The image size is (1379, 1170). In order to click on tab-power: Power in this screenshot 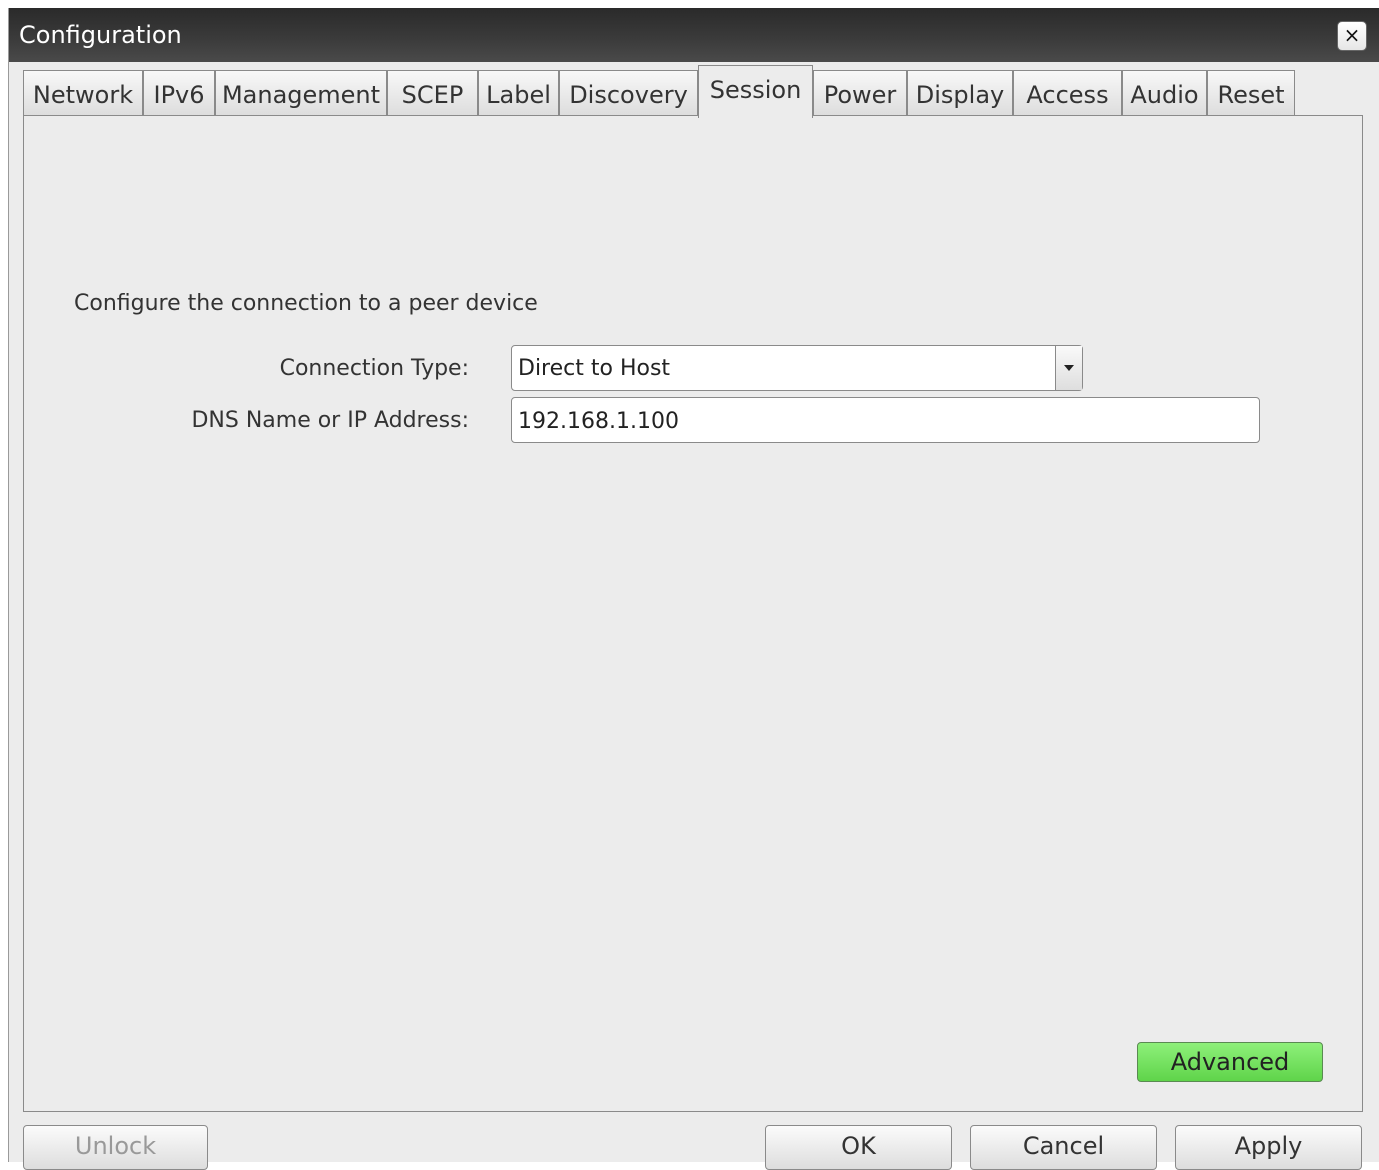, I will do `click(860, 93)`.